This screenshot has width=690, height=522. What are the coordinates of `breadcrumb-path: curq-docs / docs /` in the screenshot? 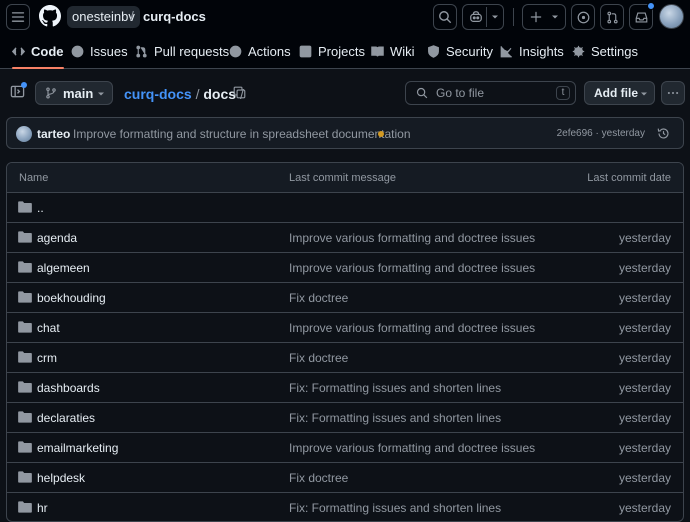 It's located at (184, 94).